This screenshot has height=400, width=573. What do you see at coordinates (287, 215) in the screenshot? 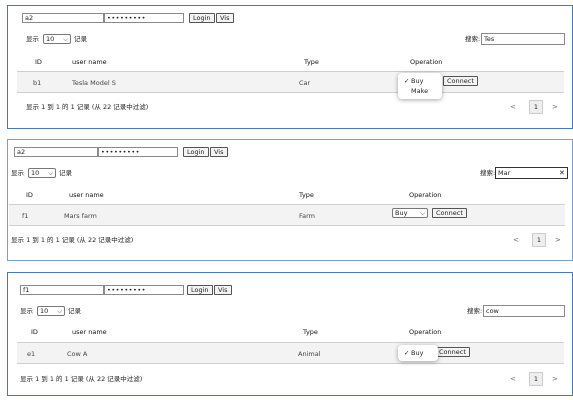
I see `table-row: f1 Mars farm Farm Buy ⌵ Connect` at bounding box center [287, 215].